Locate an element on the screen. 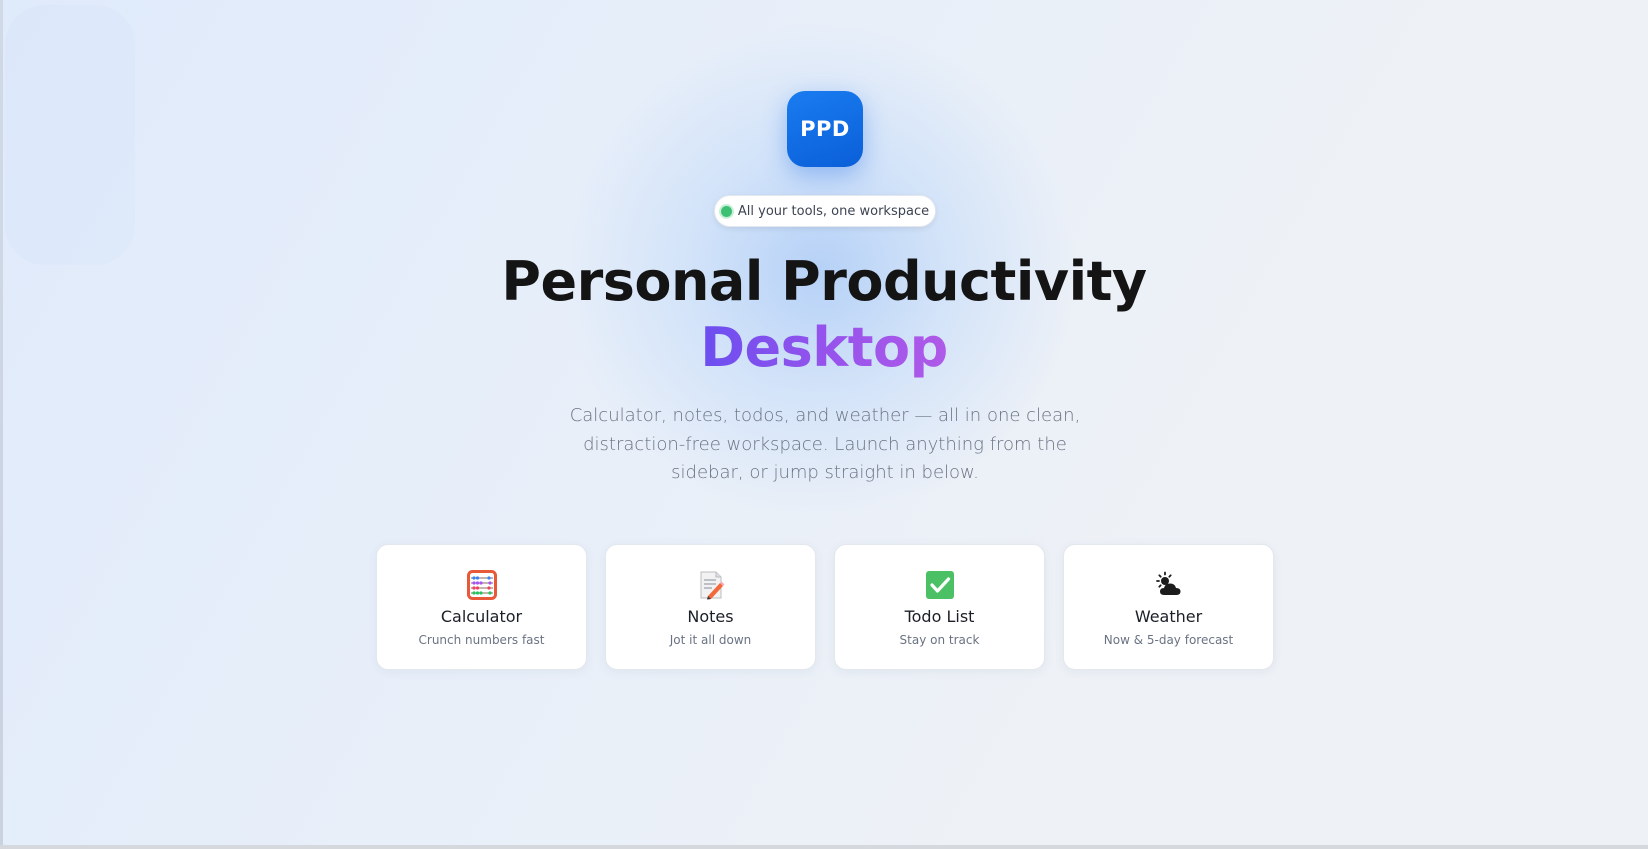  window-bottom-edge is located at coordinates (824, 847).